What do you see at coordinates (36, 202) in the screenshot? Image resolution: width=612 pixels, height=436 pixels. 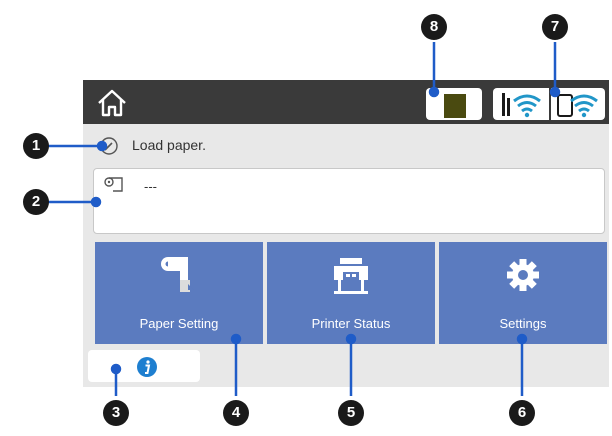 I see `callout-2: 2` at bounding box center [36, 202].